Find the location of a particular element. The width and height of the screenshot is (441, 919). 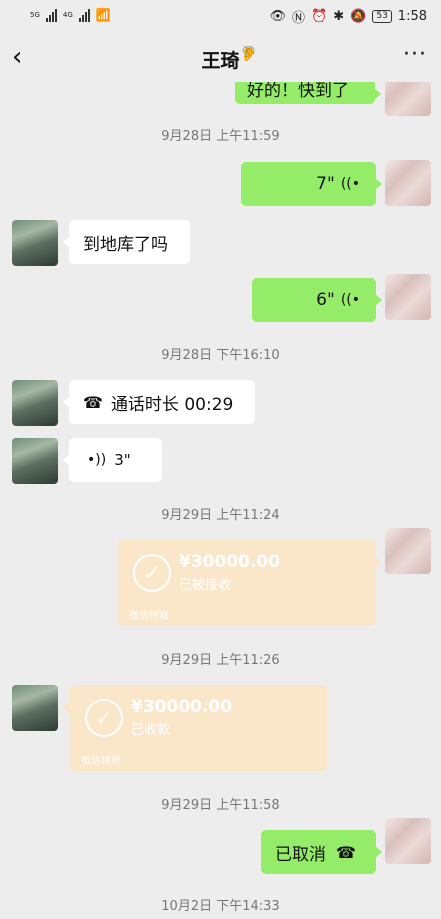

transfer-status: 已被接收 is located at coordinates (205, 585).